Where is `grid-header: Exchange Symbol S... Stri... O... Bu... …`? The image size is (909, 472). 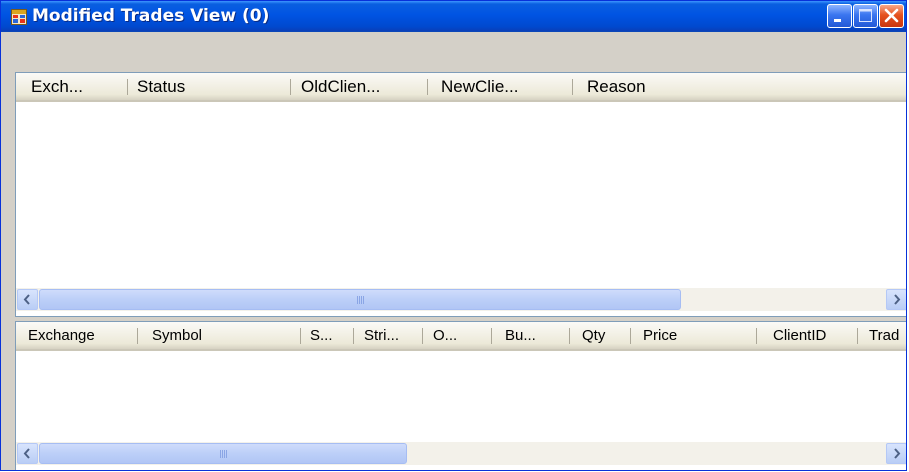
grid-header: Exchange Symbol S... Stri... O... Bu... … is located at coordinates (461, 336).